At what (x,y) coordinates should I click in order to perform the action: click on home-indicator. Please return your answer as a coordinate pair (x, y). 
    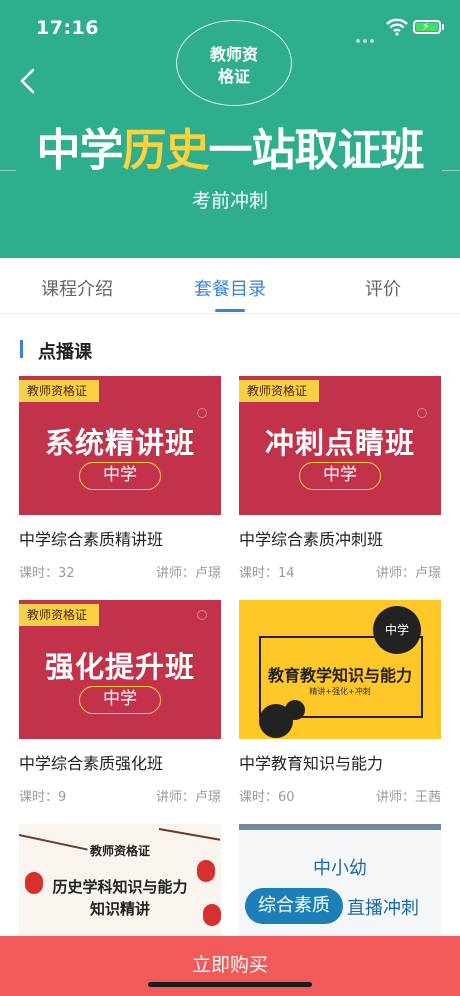
    Looking at the image, I should click on (230, 984).